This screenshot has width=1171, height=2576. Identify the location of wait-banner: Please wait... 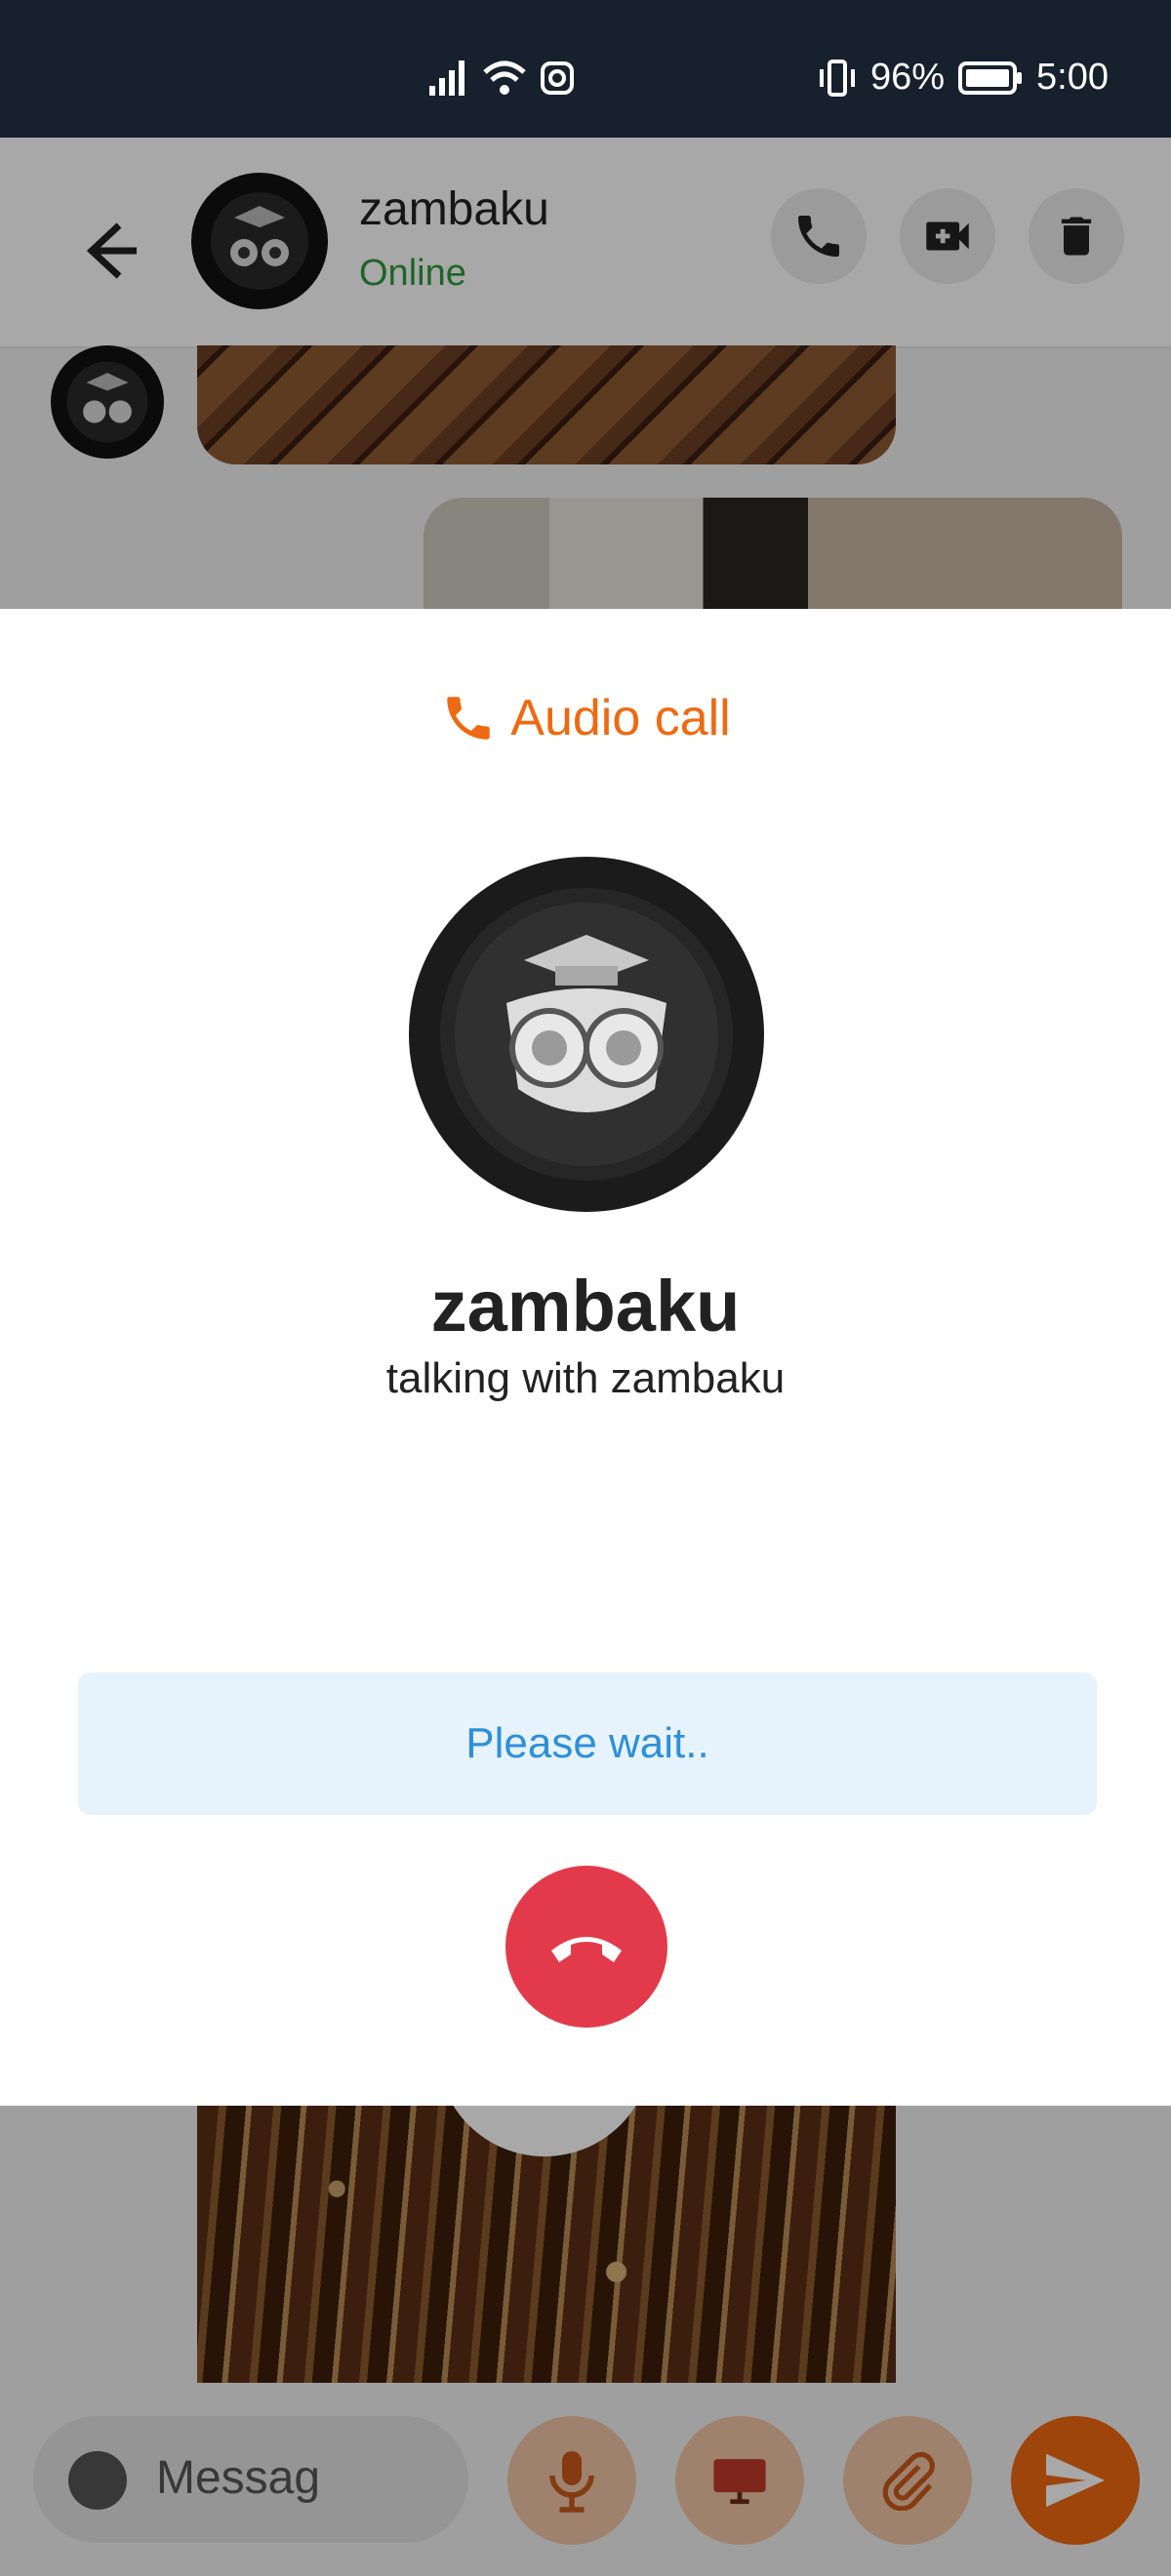
(587, 1743).